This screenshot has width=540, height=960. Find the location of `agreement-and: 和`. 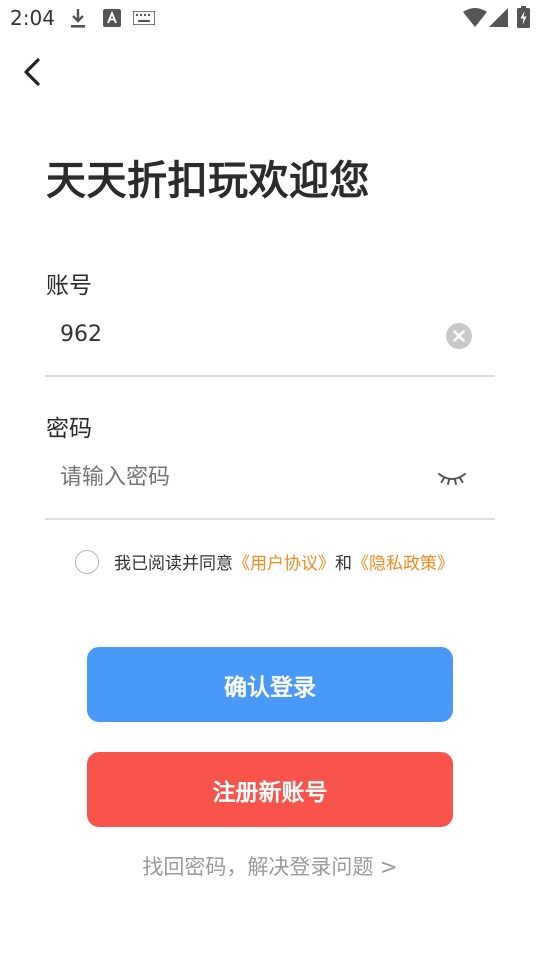

agreement-and: 和 is located at coordinates (343, 564).